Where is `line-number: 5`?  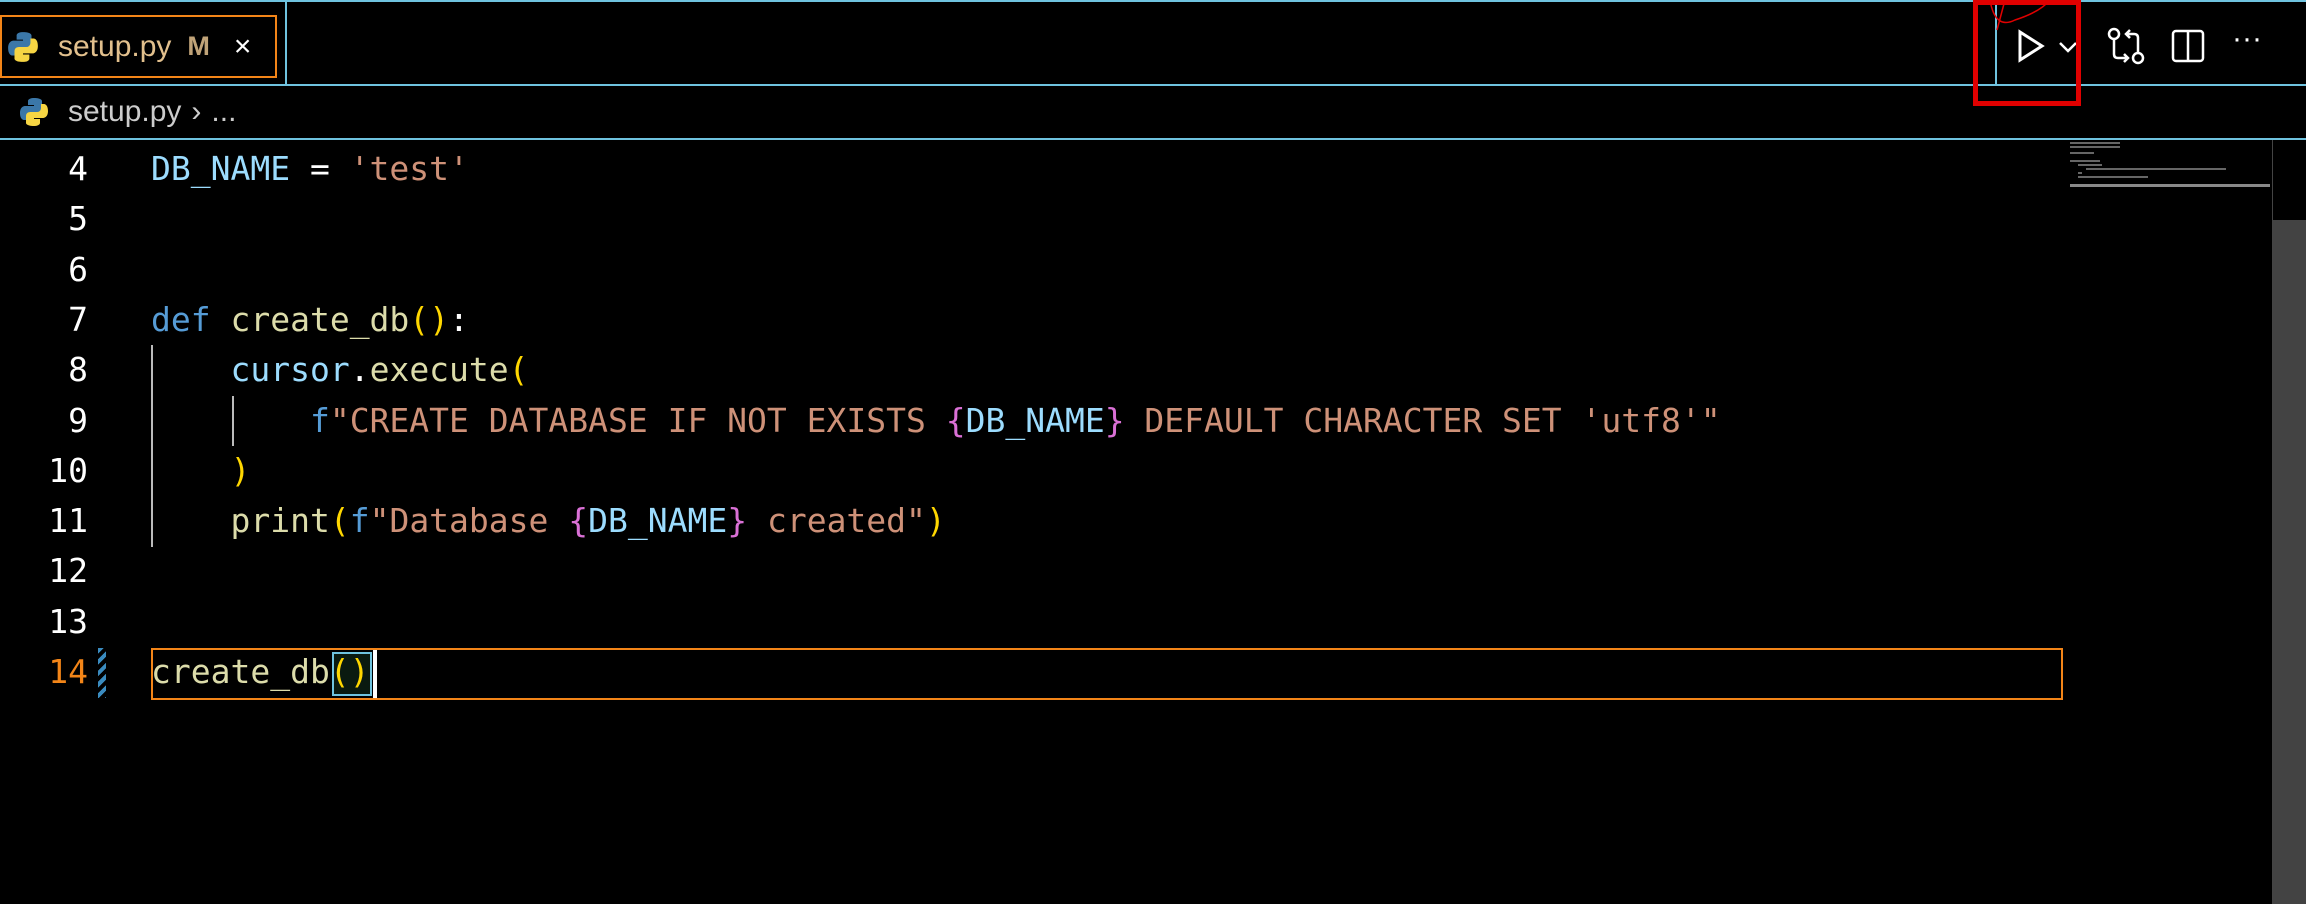 line-number: 5 is located at coordinates (78, 219).